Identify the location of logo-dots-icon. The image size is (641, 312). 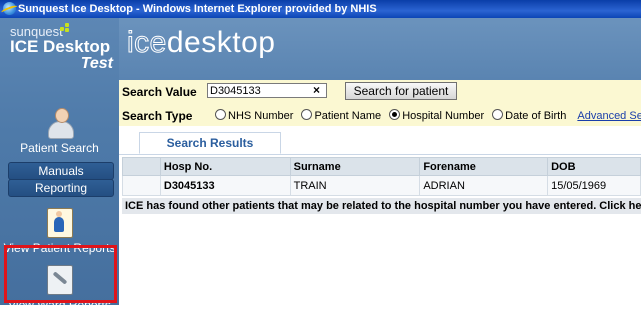
(65, 28).